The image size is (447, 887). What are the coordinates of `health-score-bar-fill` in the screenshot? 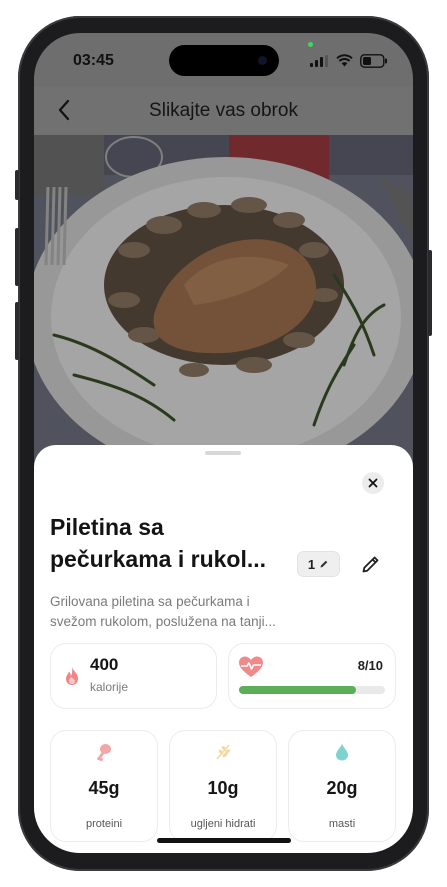 It's located at (297, 690).